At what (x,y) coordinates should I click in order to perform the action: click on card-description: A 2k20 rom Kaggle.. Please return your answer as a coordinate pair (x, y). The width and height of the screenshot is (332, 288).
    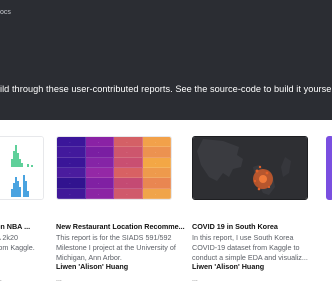
    Looking at the image, I should click on (17, 243).